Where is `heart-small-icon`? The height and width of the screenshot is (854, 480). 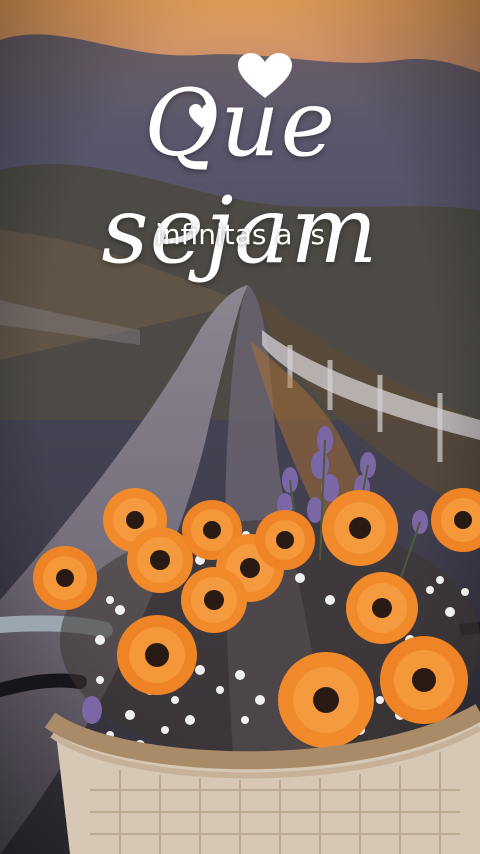 heart-small-icon is located at coordinates (202, 116).